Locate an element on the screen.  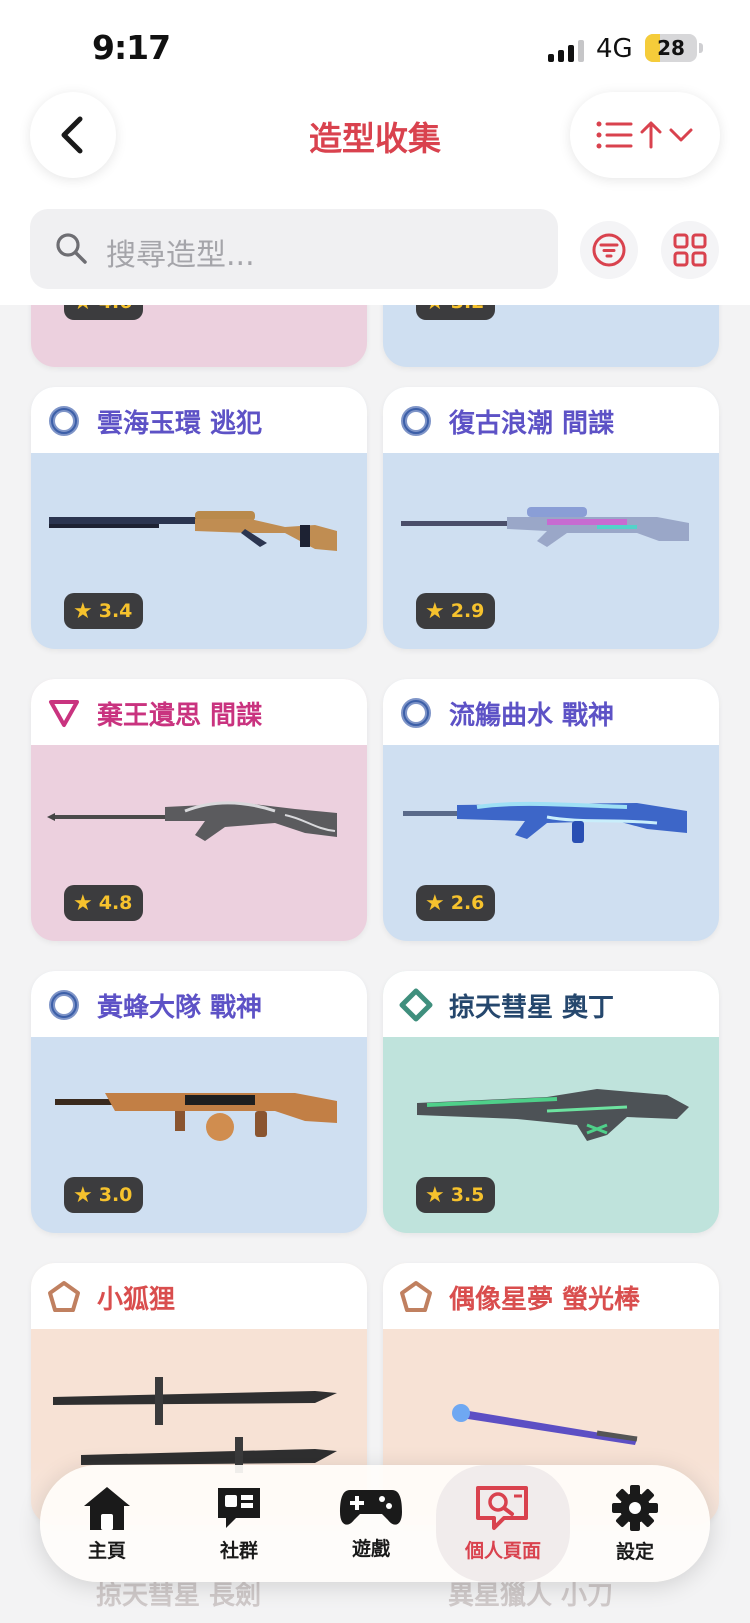
chat-icon is located at coordinates (239, 1508).